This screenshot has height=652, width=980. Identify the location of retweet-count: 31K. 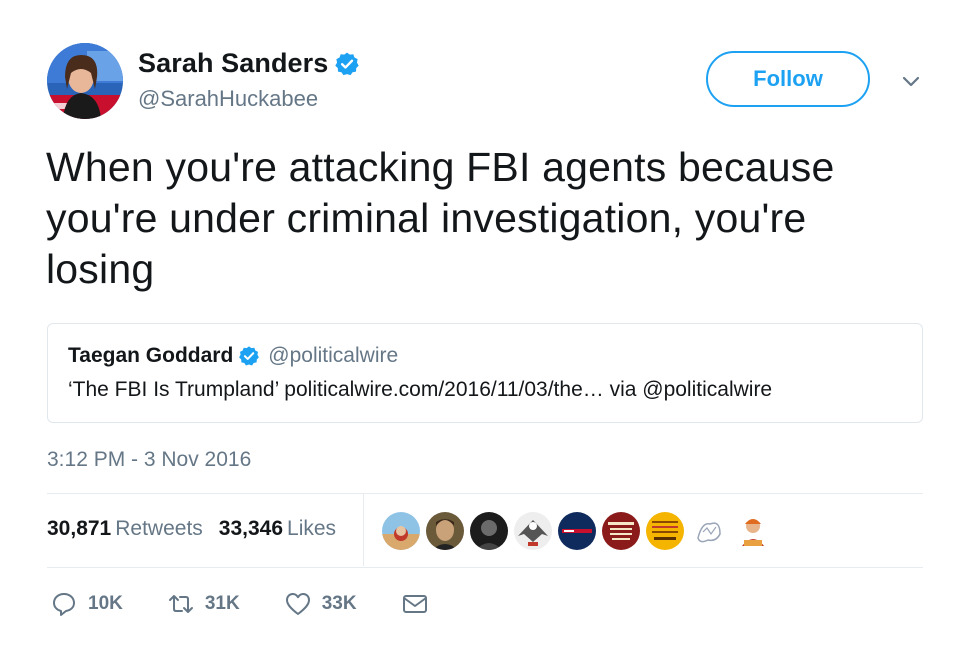
(222, 603).